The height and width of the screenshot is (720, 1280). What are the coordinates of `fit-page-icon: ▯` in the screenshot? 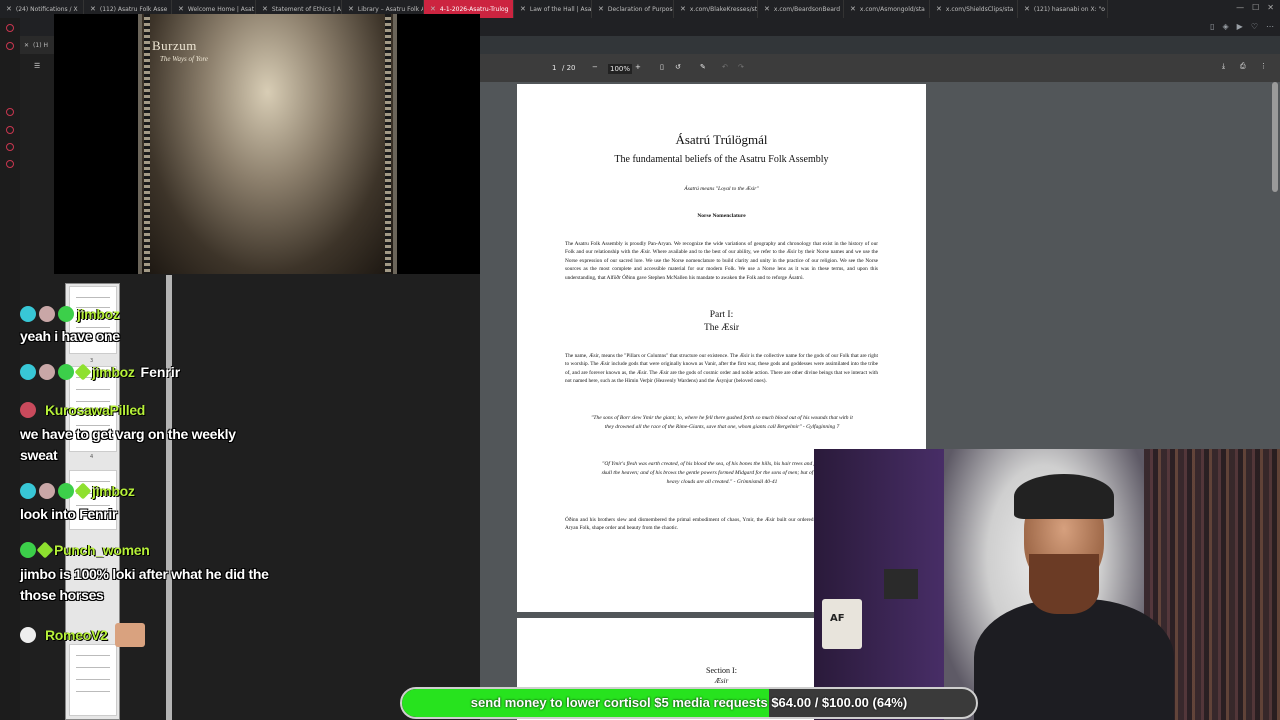 It's located at (662, 67).